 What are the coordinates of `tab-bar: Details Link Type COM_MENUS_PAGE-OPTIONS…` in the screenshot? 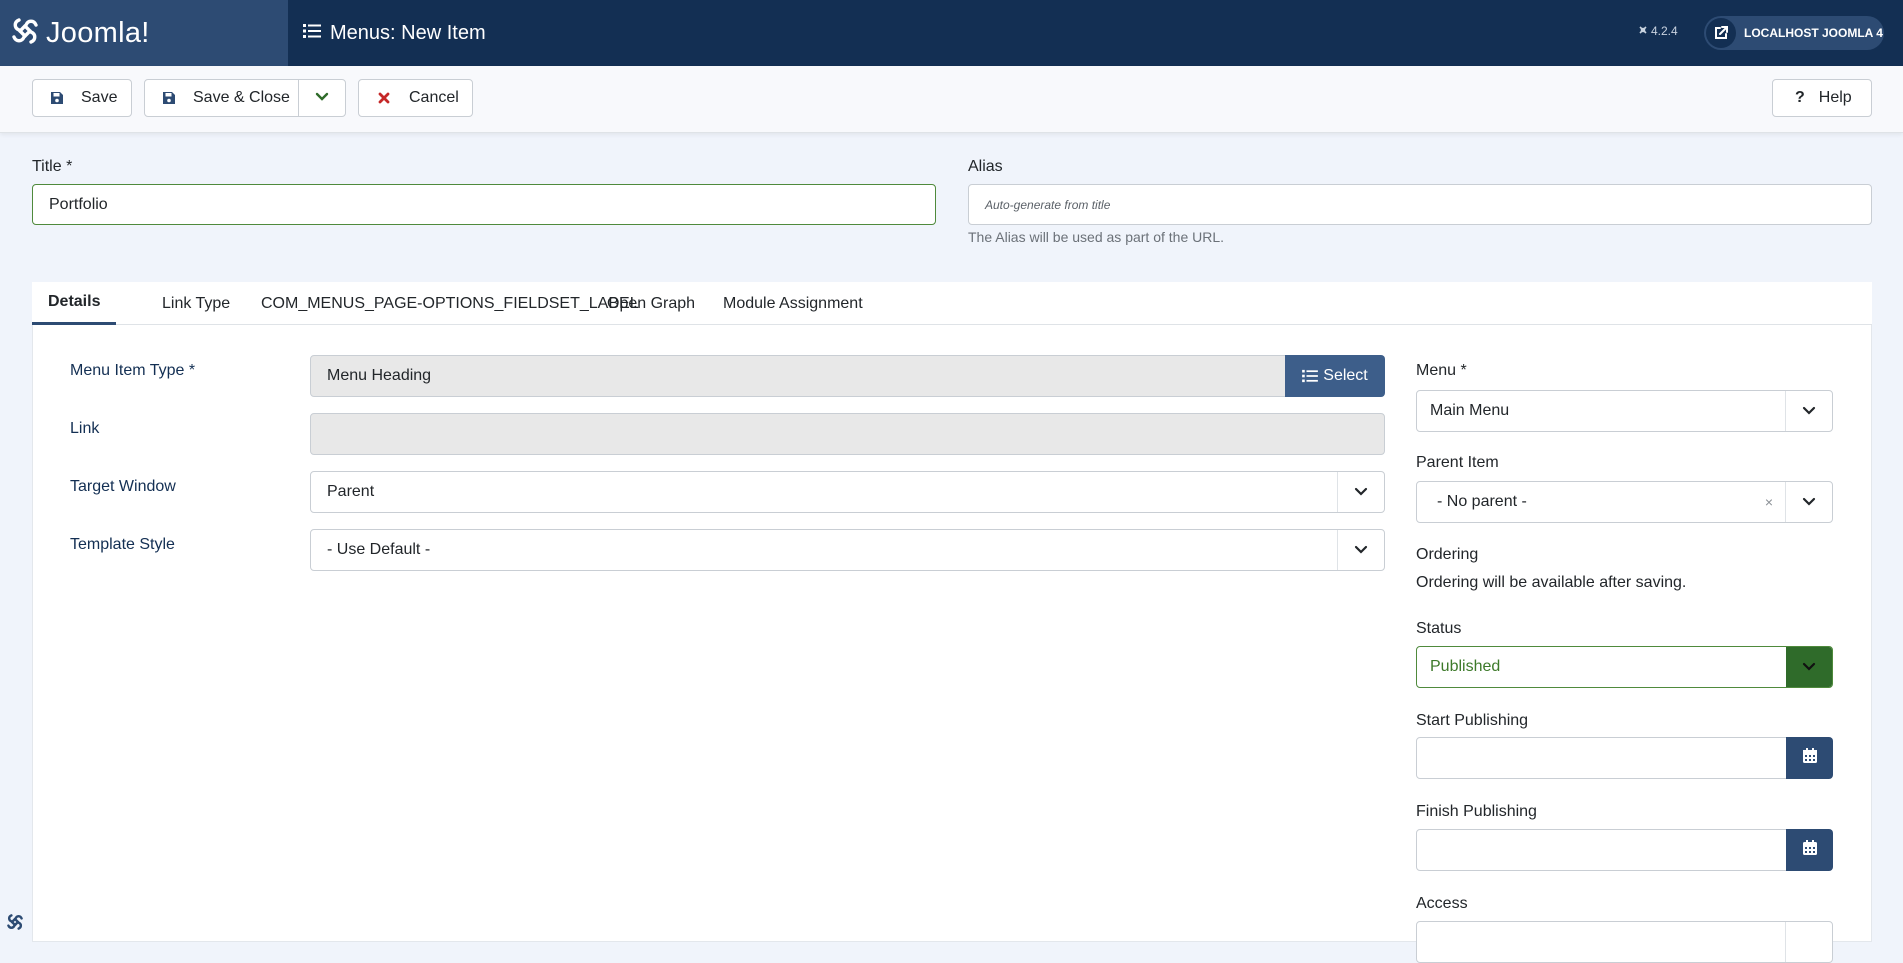 It's located at (952, 303).